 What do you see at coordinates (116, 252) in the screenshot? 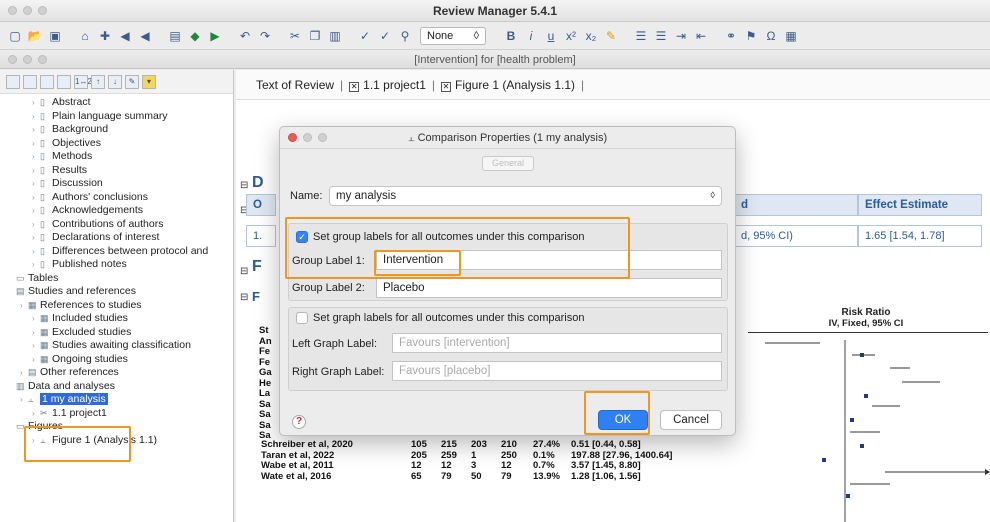
I see `sidebar-item: › ▯ Differences between protocol and` at bounding box center [116, 252].